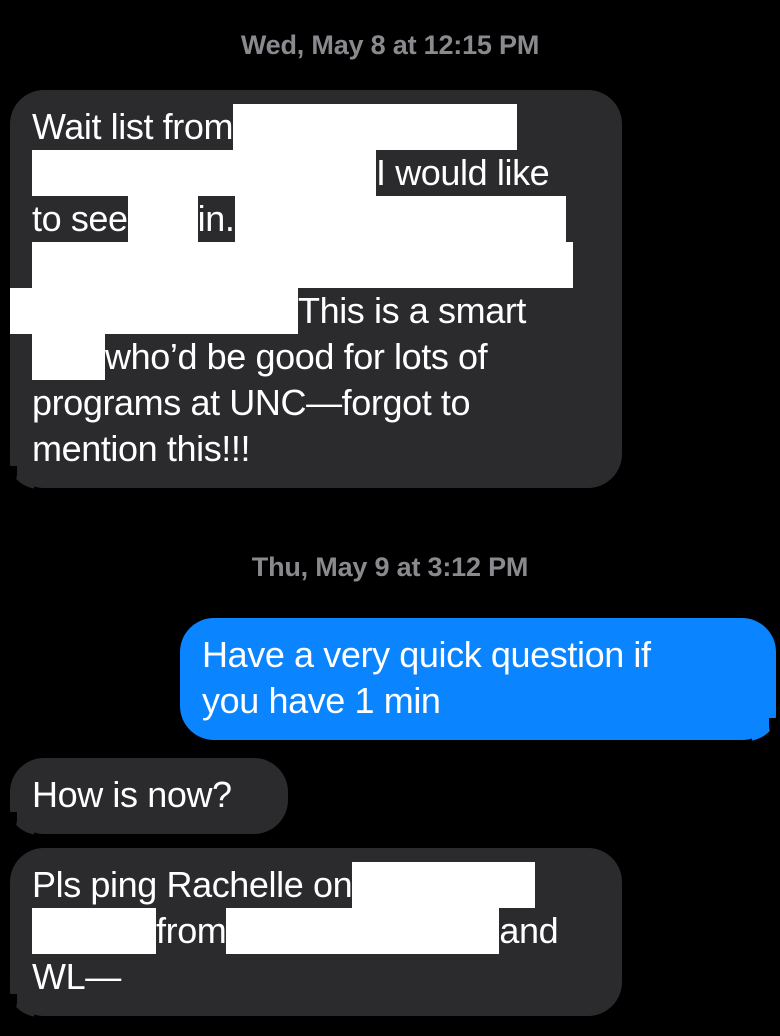 The image size is (780, 1036). Describe the element at coordinates (478, 701) in the screenshot. I see `message-line: you have 1 min` at that location.